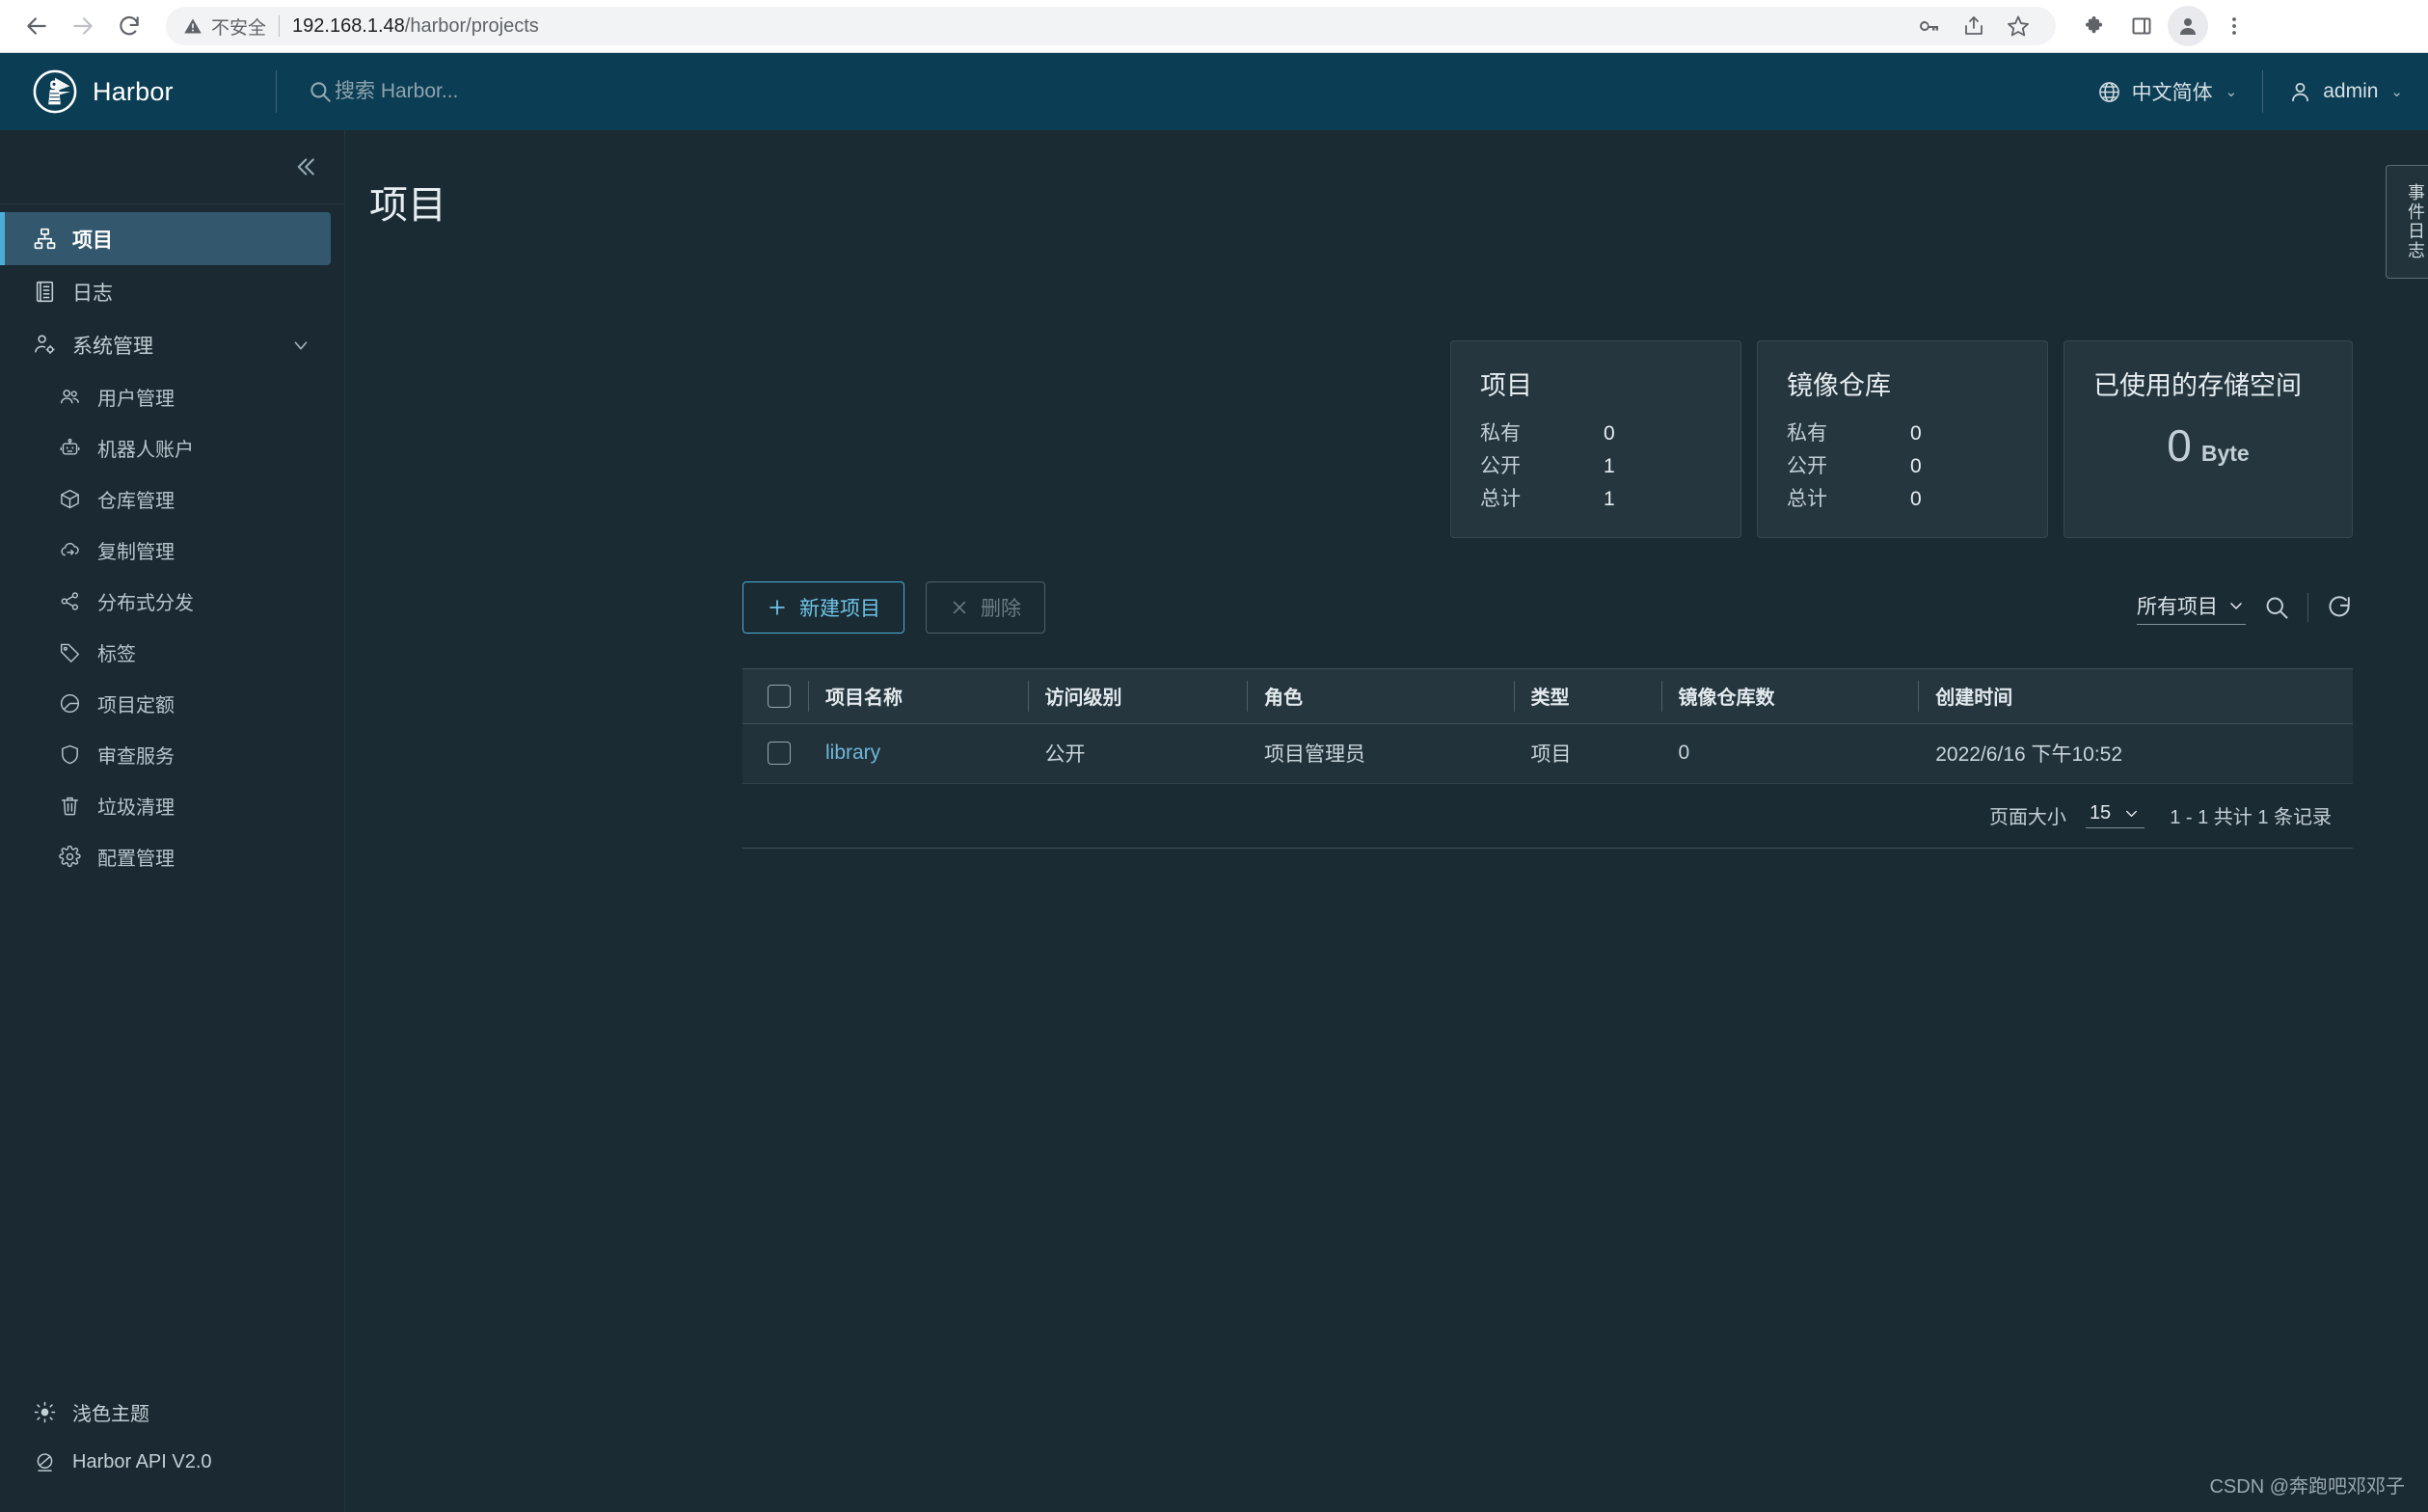 Image resolution: width=2428 pixels, height=1512 pixels. Describe the element at coordinates (1974, 26) in the screenshot. I see `share-icon` at that location.